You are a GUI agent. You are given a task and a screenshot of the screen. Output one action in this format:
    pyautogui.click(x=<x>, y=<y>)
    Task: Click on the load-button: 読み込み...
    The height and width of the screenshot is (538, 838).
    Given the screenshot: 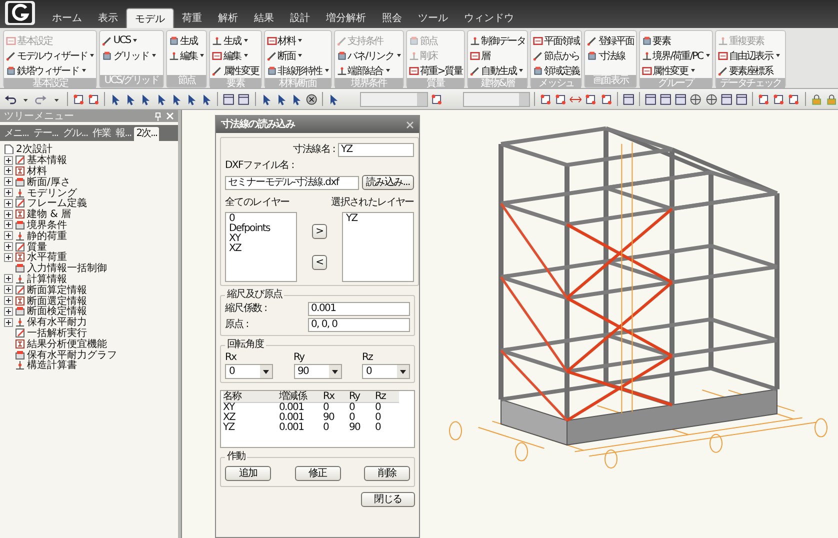 What is the action you would take?
    pyautogui.click(x=388, y=182)
    